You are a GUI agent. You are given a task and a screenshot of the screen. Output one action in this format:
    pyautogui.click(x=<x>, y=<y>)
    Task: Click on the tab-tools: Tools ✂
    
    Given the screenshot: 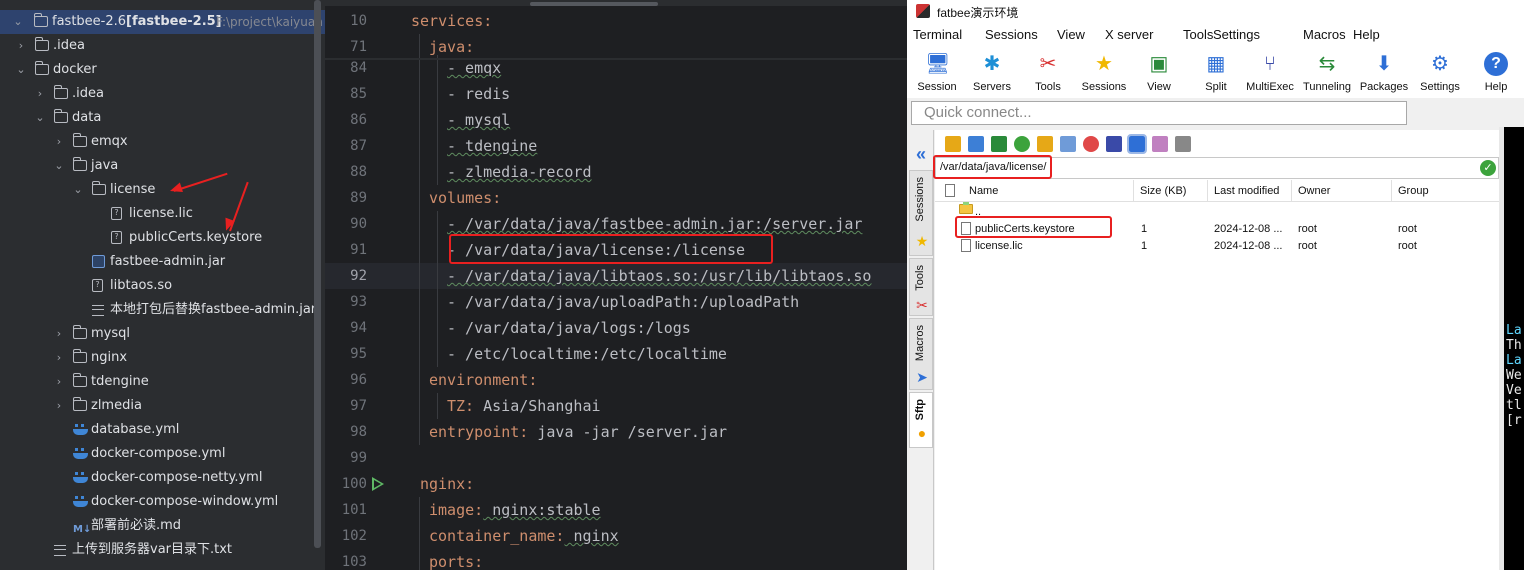 What is the action you would take?
    pyautogui.click(x=921, y=287)
    